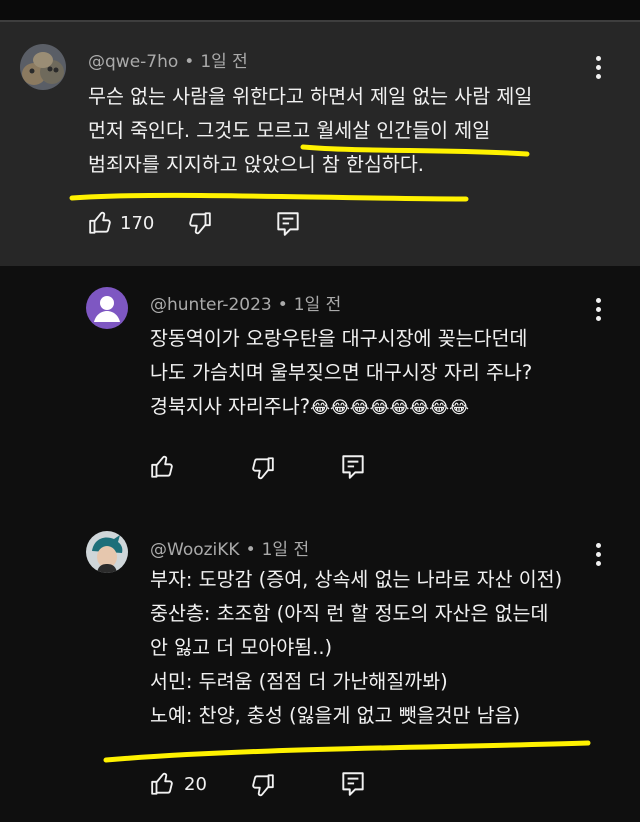 This screenshot has width=640, height=822. Describe the element at coordinates (256, 164) in the screenshot. I see `comment-line: 범죄자를 지지하고 앉았으니 참 한심하다.` at that location.